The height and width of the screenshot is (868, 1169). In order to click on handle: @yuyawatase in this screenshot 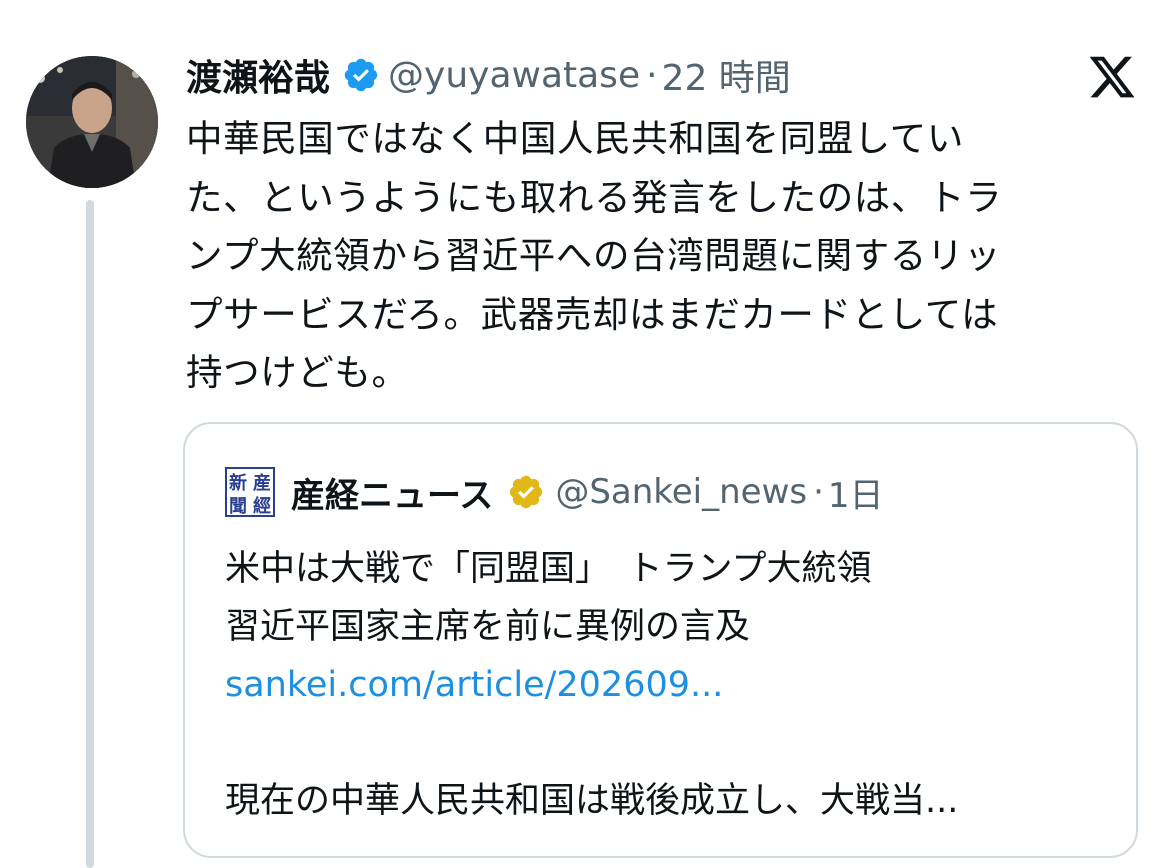, I will do `click(514, 75)`.